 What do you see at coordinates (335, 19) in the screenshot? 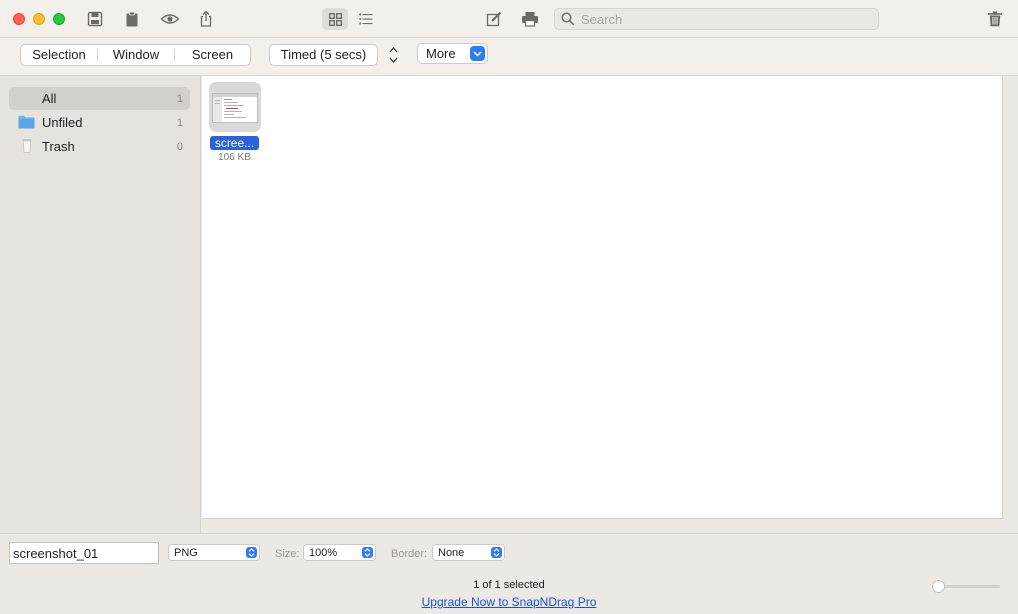
I see `grid-view-icon` at bounding box center [335, 19].